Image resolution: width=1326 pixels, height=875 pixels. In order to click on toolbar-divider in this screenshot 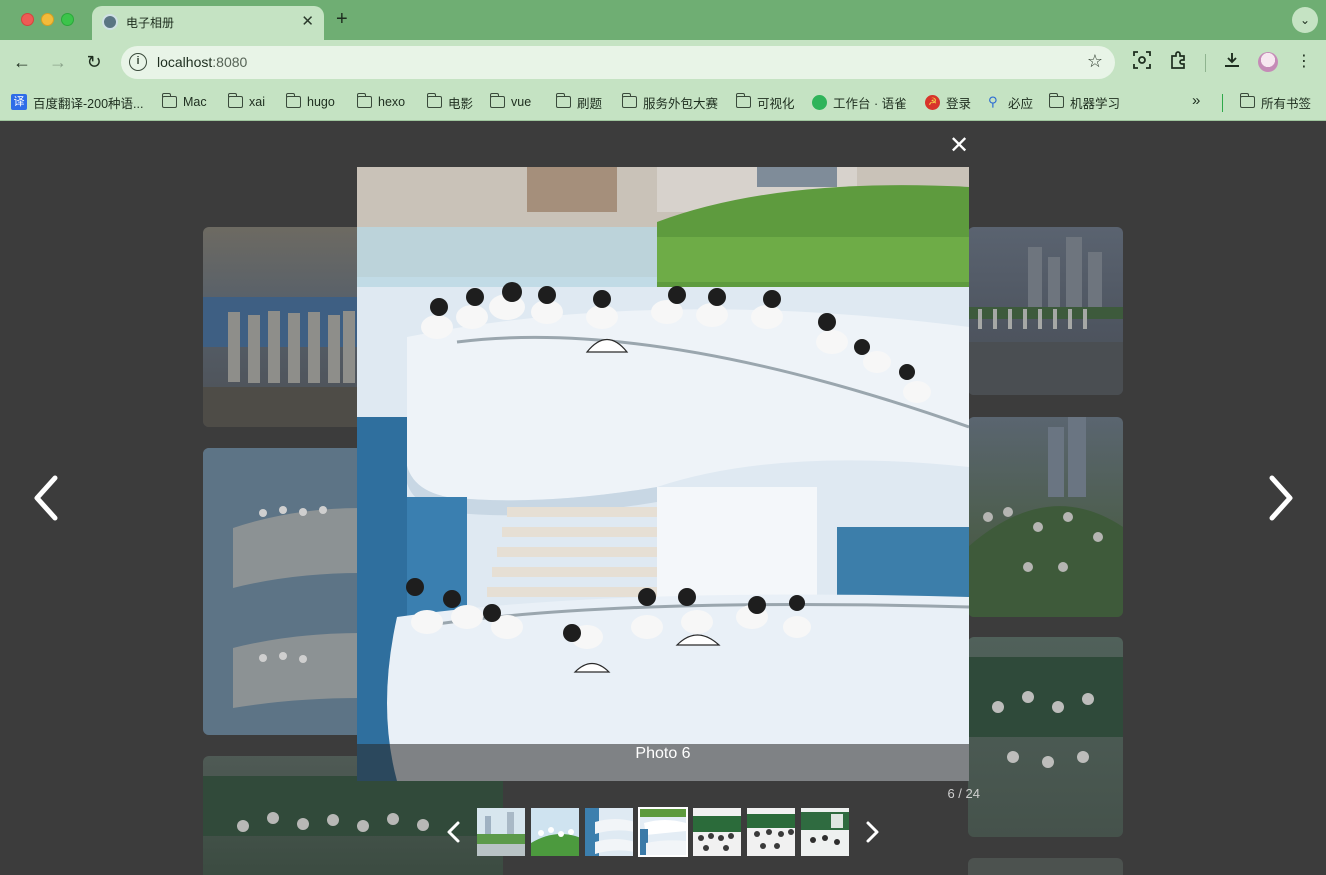, I will do `click(1205, 63)`.